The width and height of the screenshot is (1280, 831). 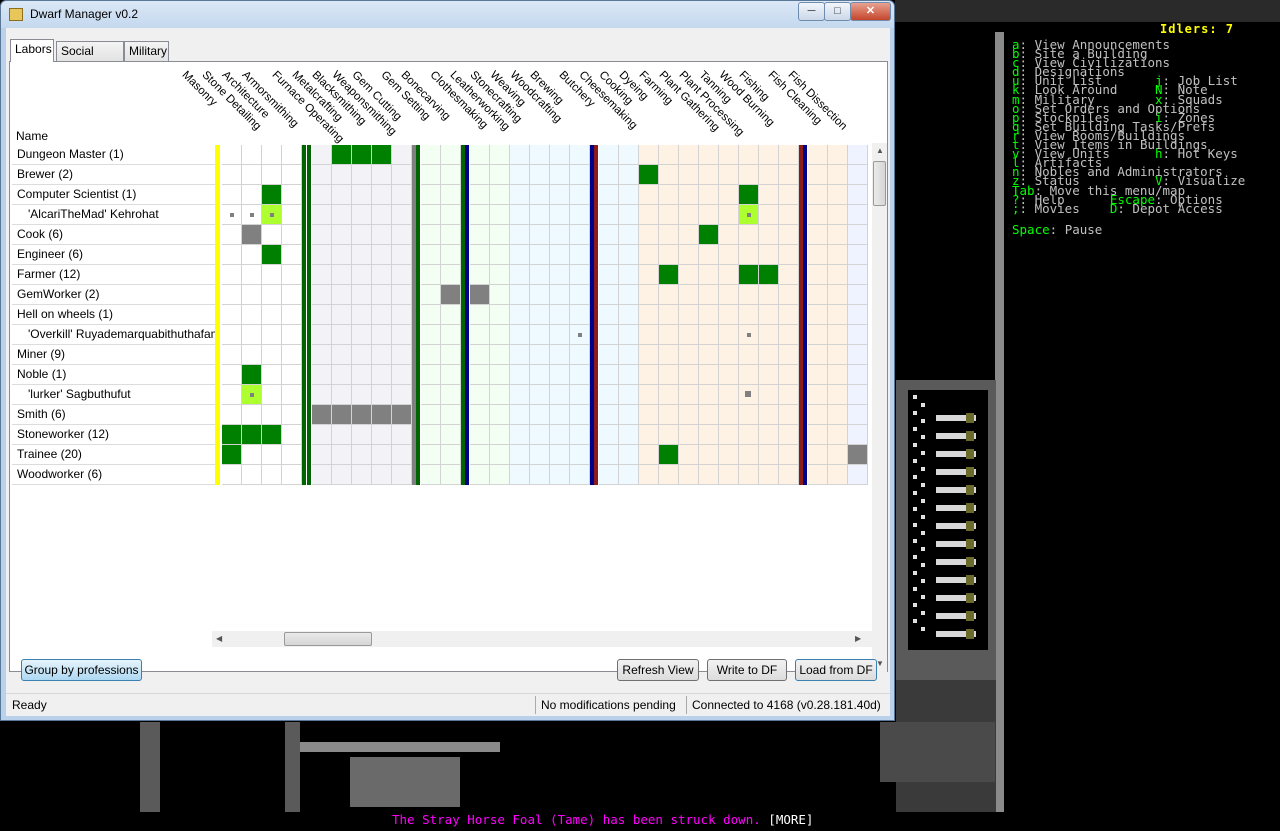 I want to click on dwarf-name: 'AlcariTheMad' Kehrohat, so click(x=113, y=215).